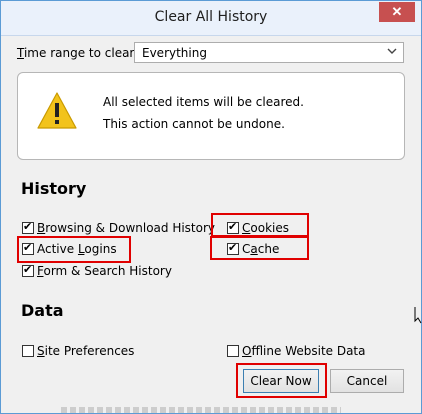 The width and height of the screenshot is (422, 414). I want to click on close-icon: ✕, so click(397, 11).